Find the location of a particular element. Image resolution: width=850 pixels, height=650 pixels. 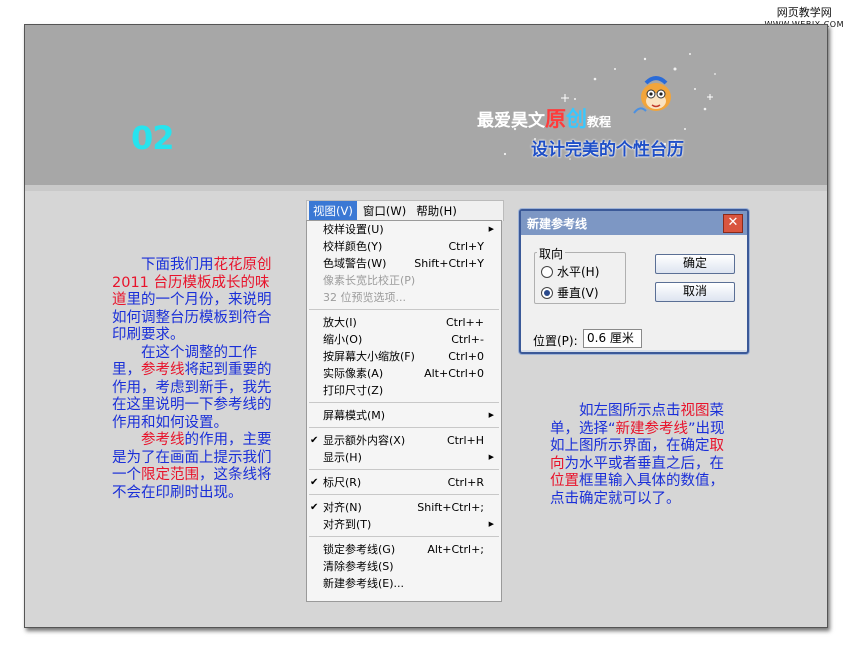

step-number: 02 is located at coordinates (153, 138).